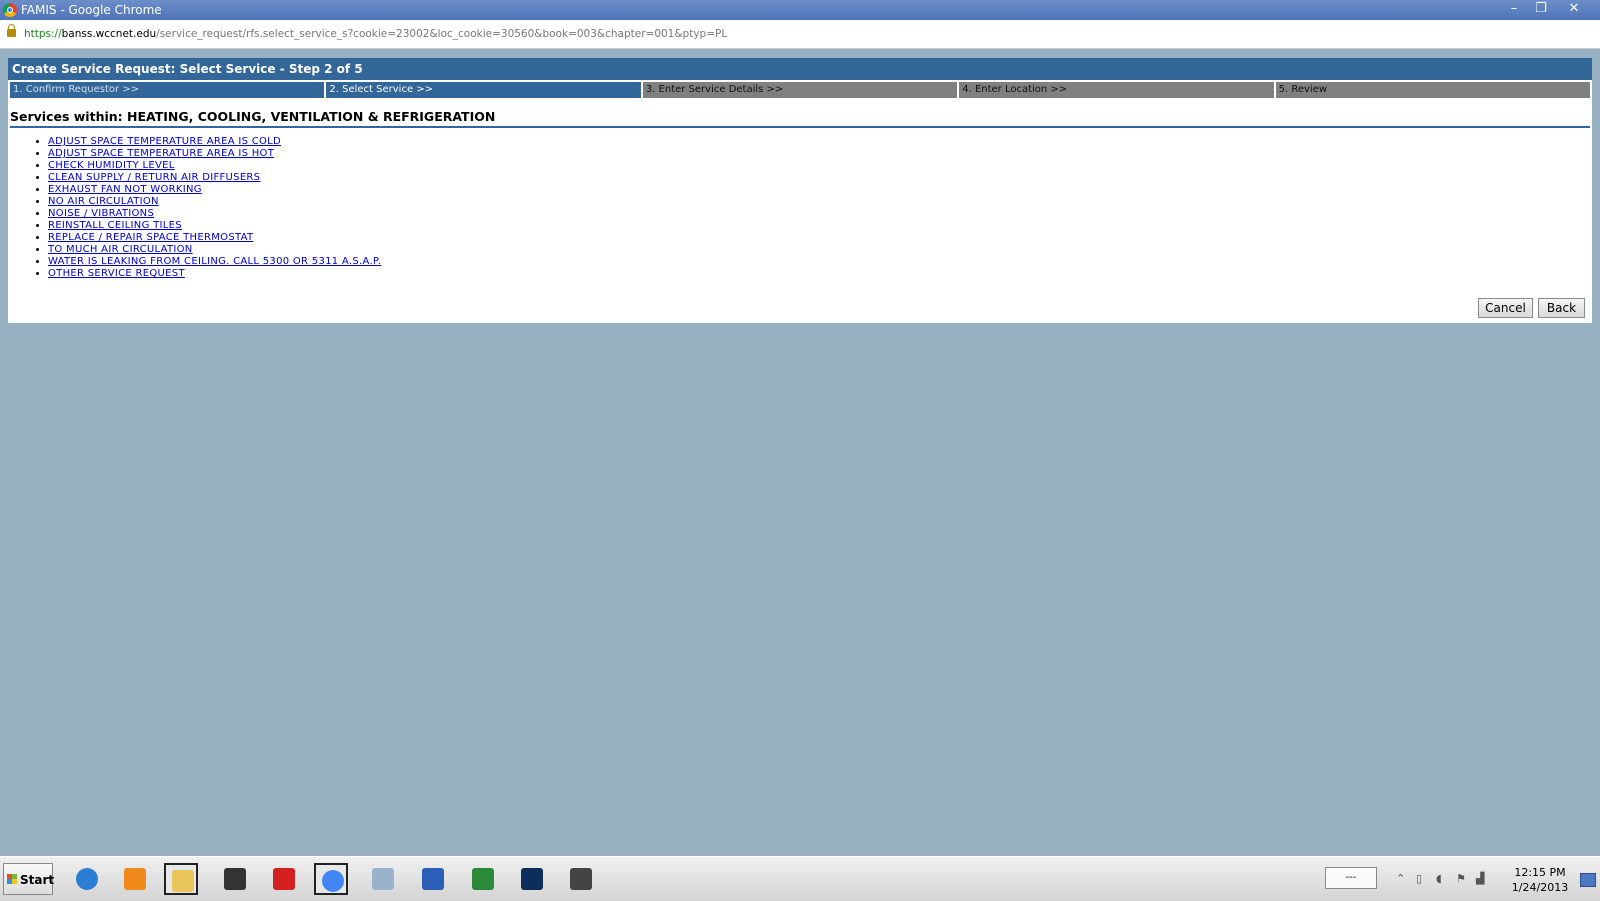 The width and height of the screenshot is (1600, 901). I want to click on taskbar-app-word, so click(433, 879).